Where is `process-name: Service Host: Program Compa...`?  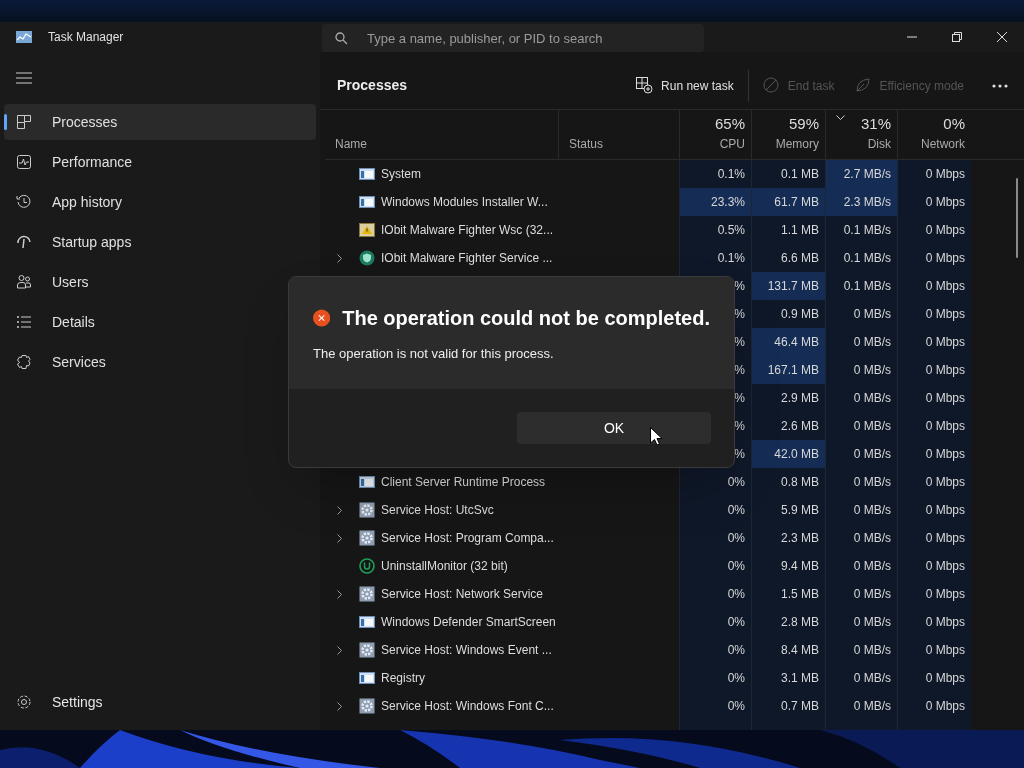 process-name: Service Host: Program Compa... is located at coordinates (467, 538).